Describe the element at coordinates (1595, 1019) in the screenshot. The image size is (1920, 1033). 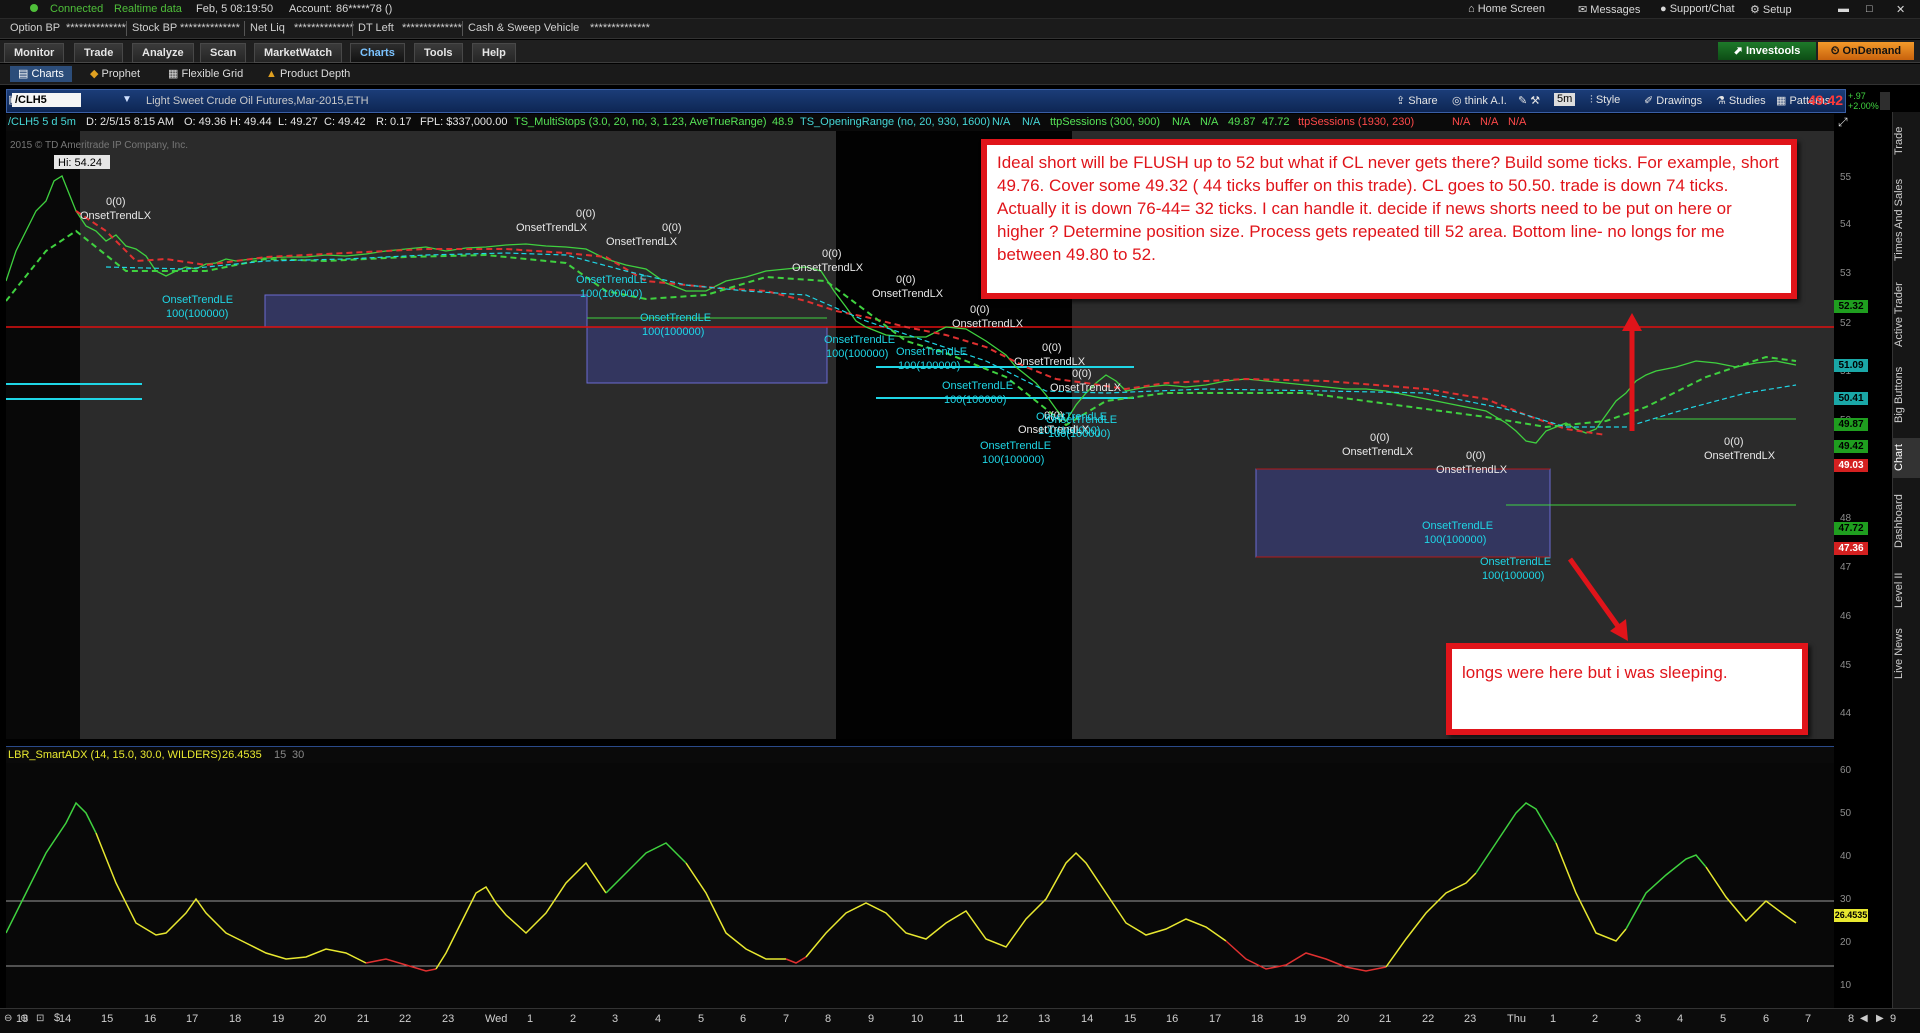
I see `x-axis-label: 2` at that location.